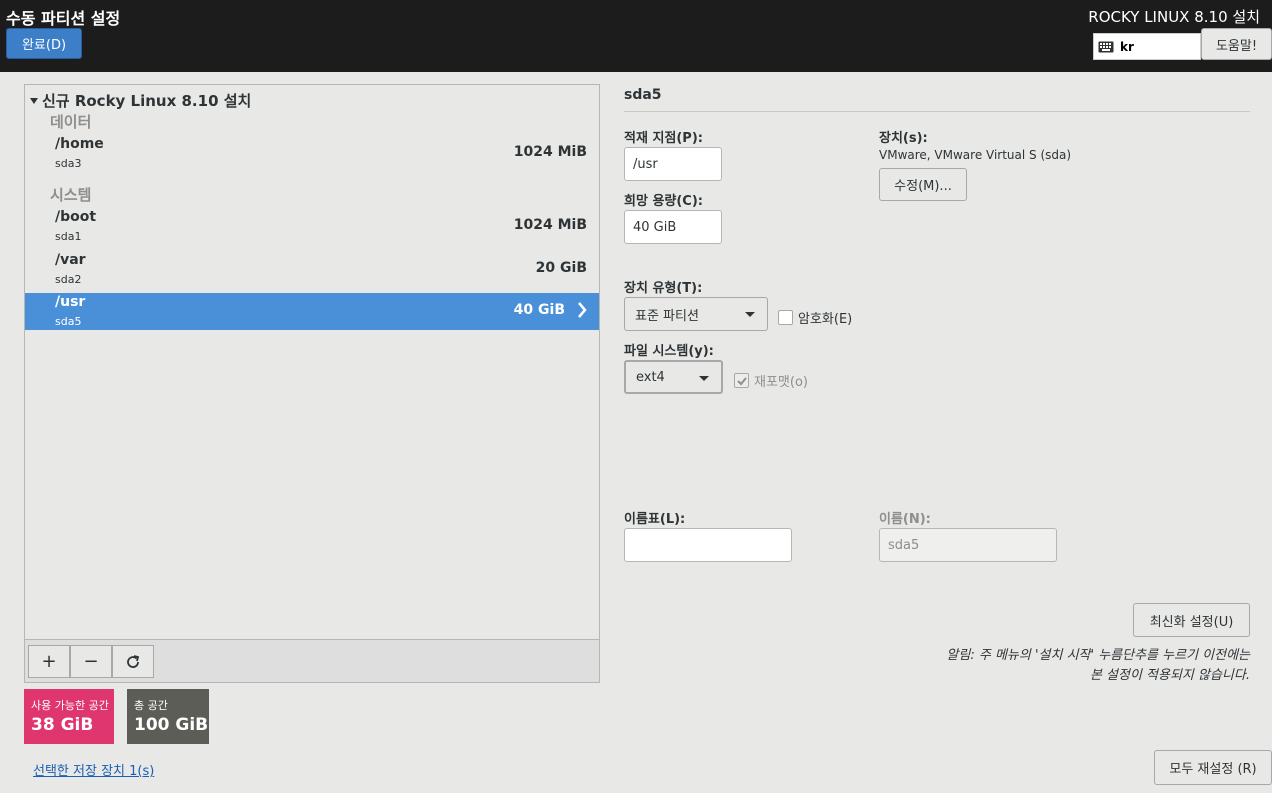 The height and width of the screenshot is (793, 1272). Describe the element at coordinates (781, 382) in the screenshot. I see `reformat-label: 재포맷(o)` at that location.